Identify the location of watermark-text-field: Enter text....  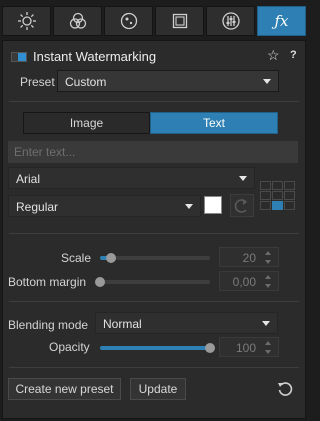
(153, 152).